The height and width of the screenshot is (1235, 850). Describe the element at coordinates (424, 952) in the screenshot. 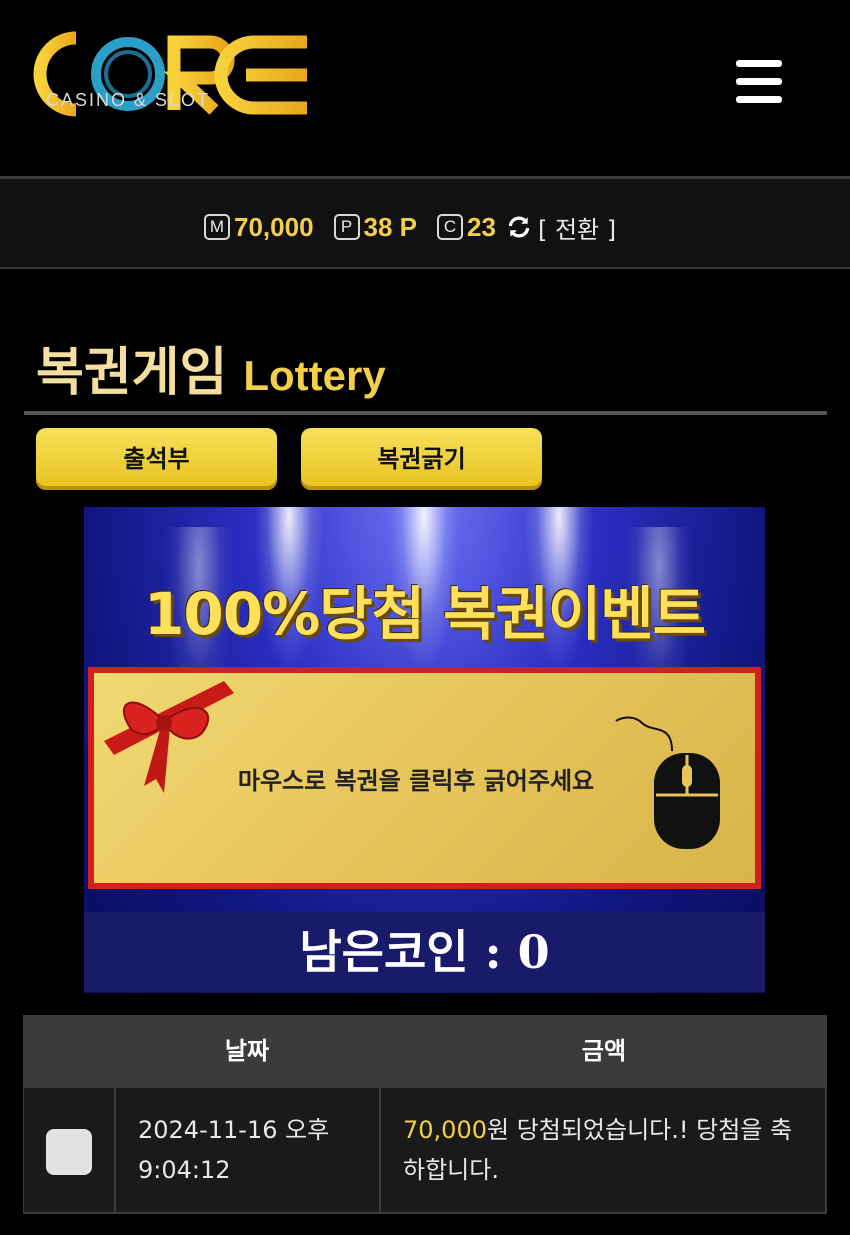

I see `remaining-coins: 남은코인 : 0` at that location.